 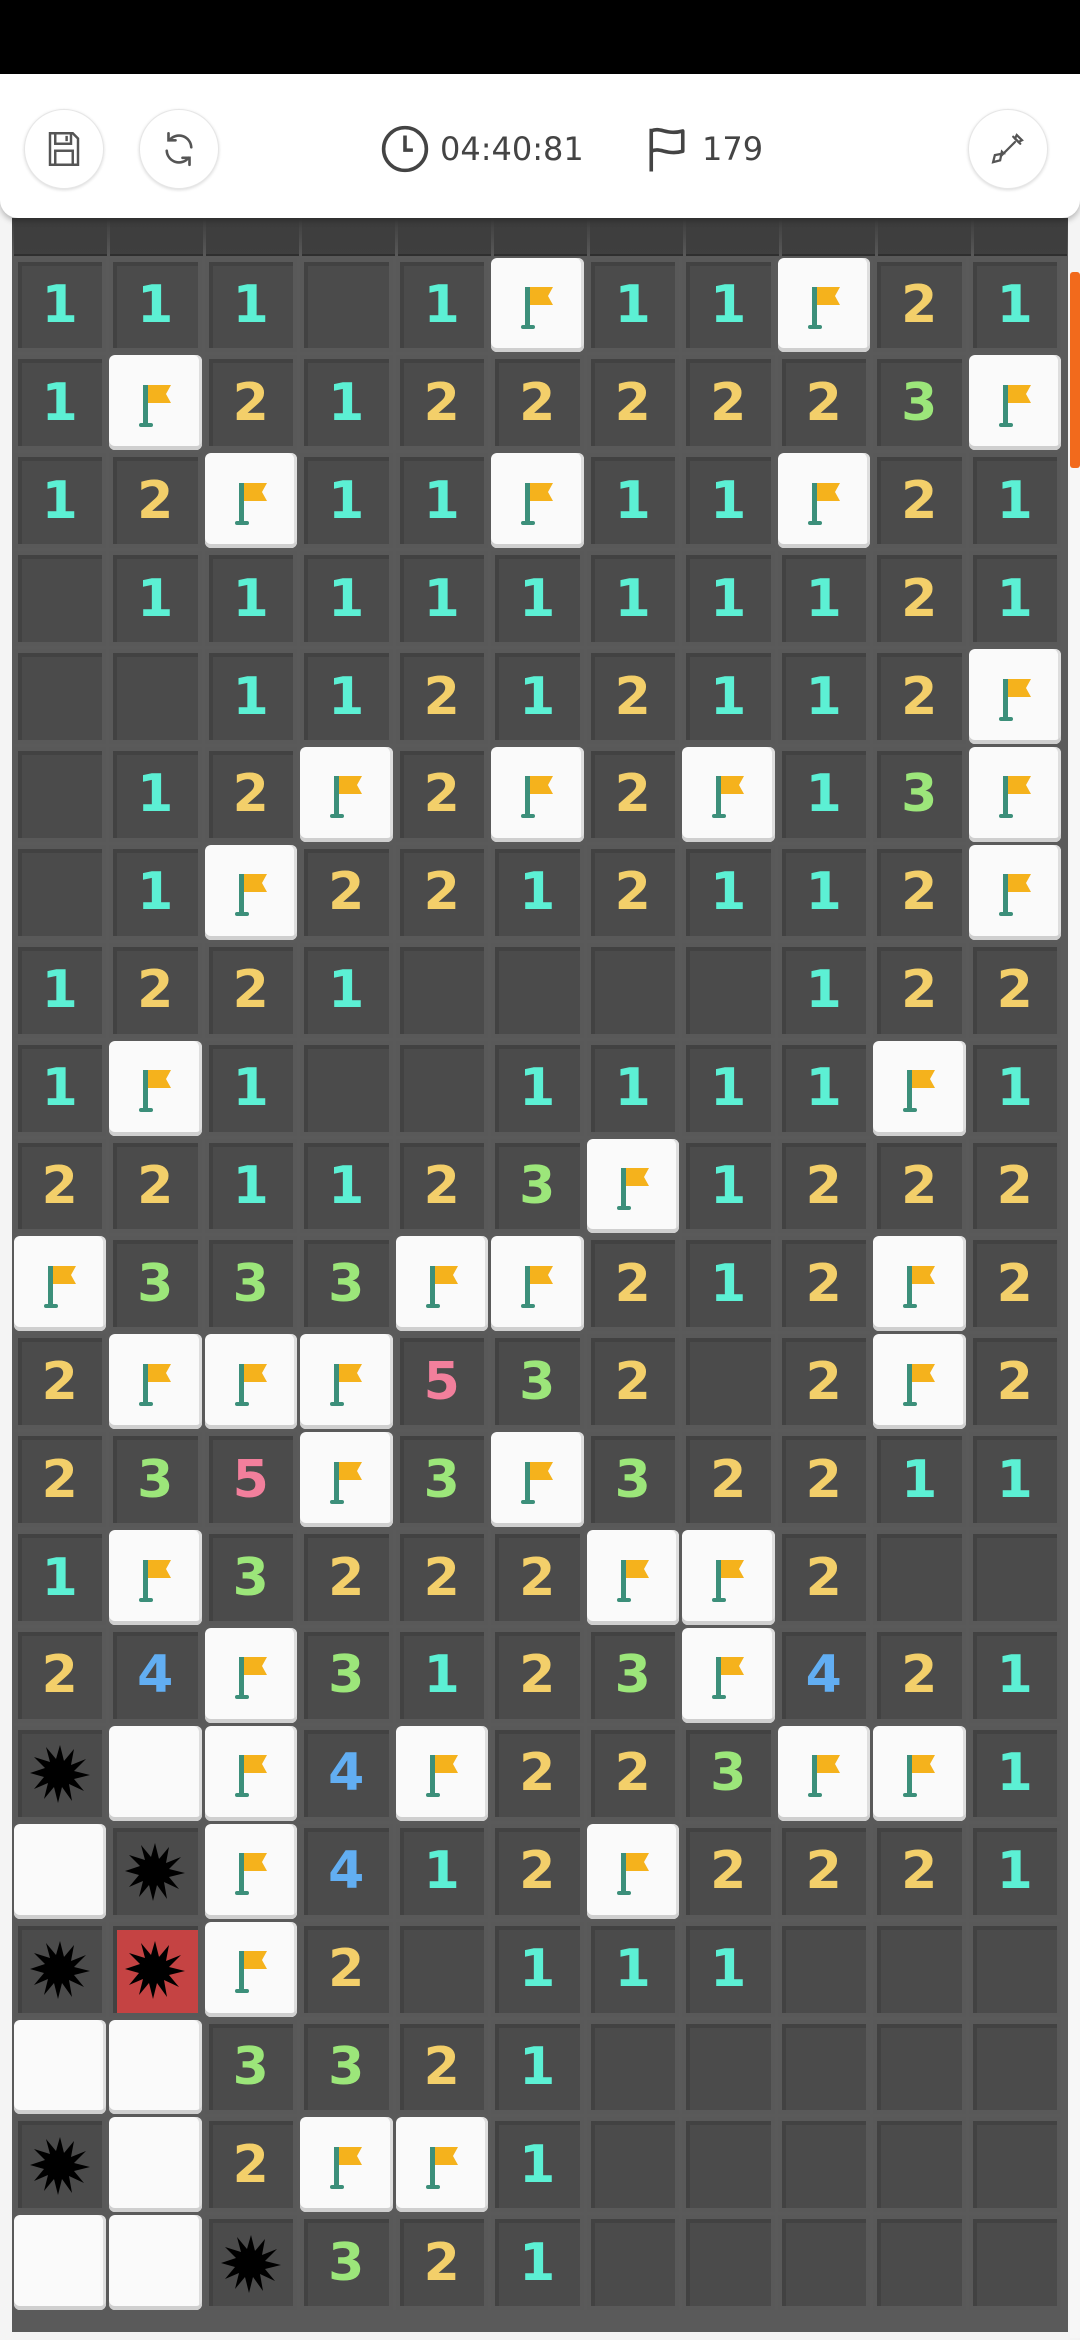 What do you see at coordinates (250, 305) in the screenshot?
I see `cell-r0-c2: 1` at bounding box center [250, 305].